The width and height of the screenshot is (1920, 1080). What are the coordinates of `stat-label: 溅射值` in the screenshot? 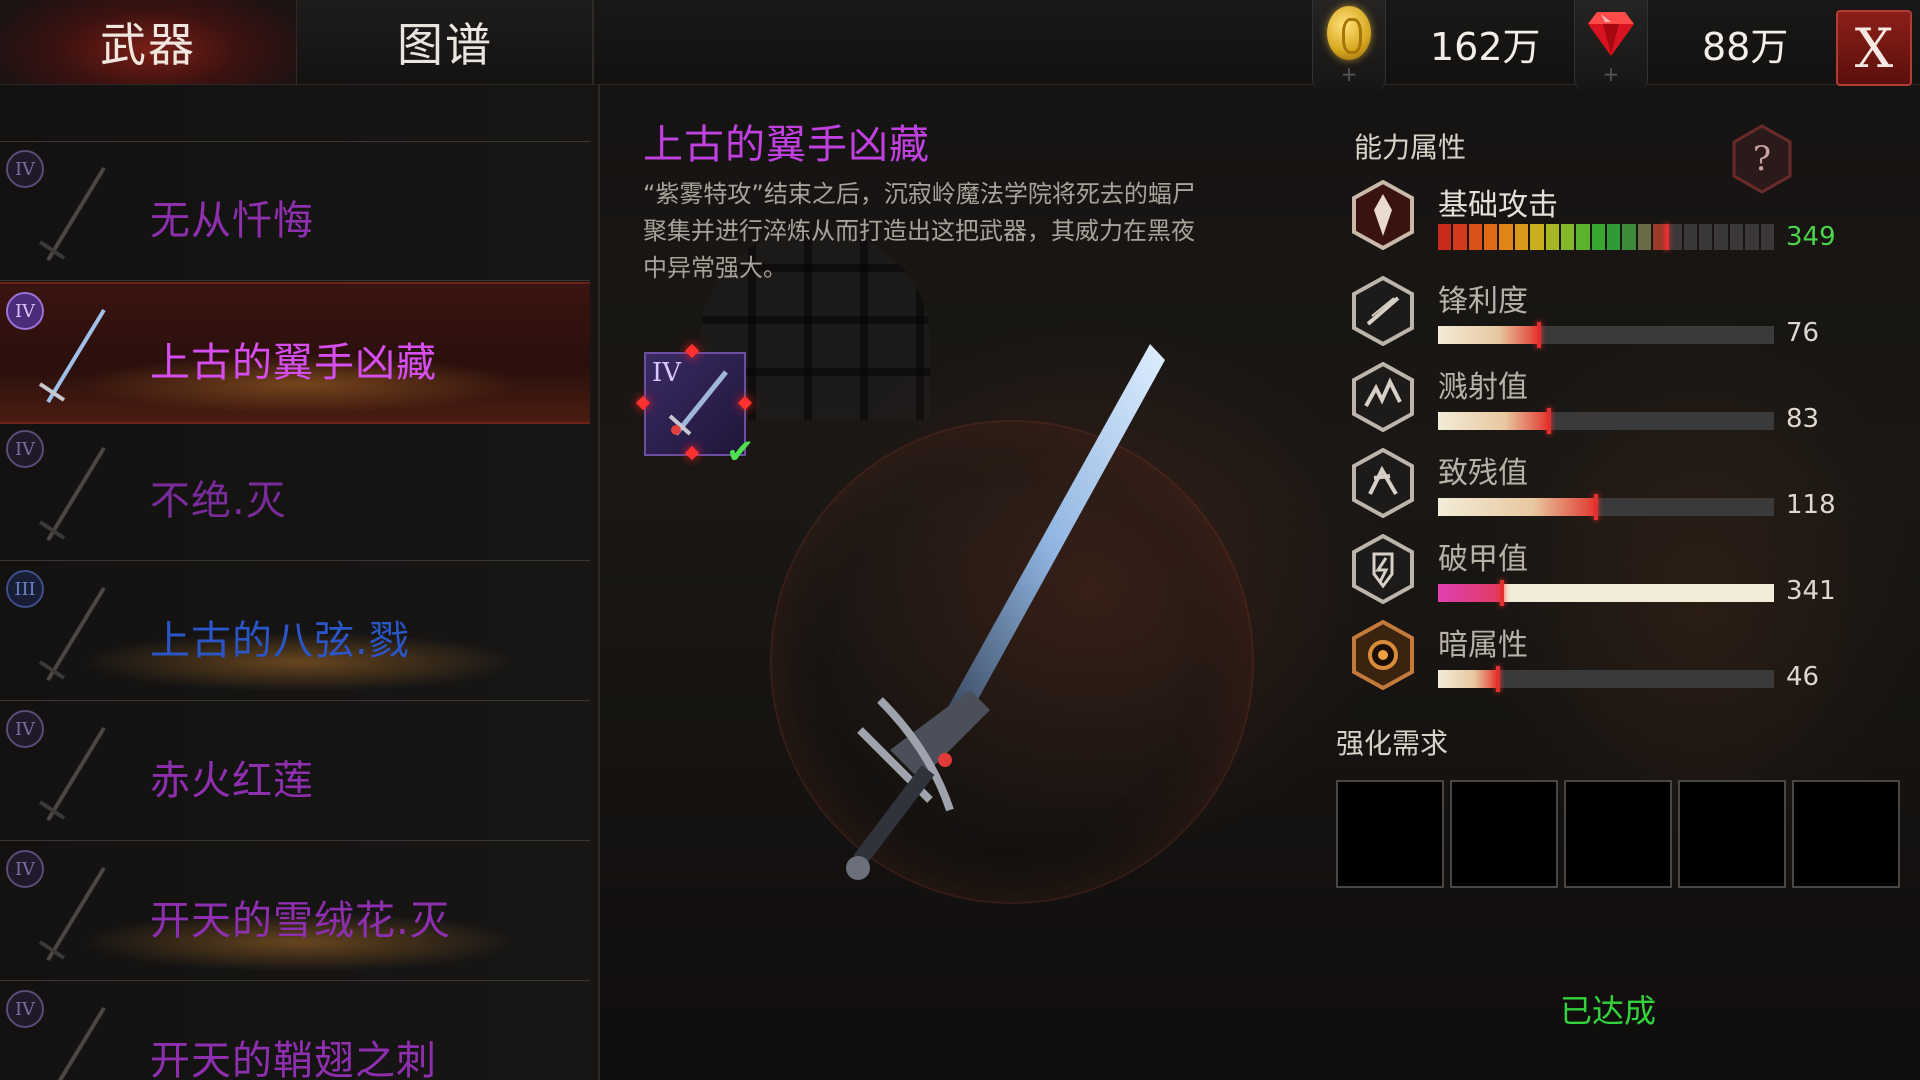 It's located at (1483, 387).